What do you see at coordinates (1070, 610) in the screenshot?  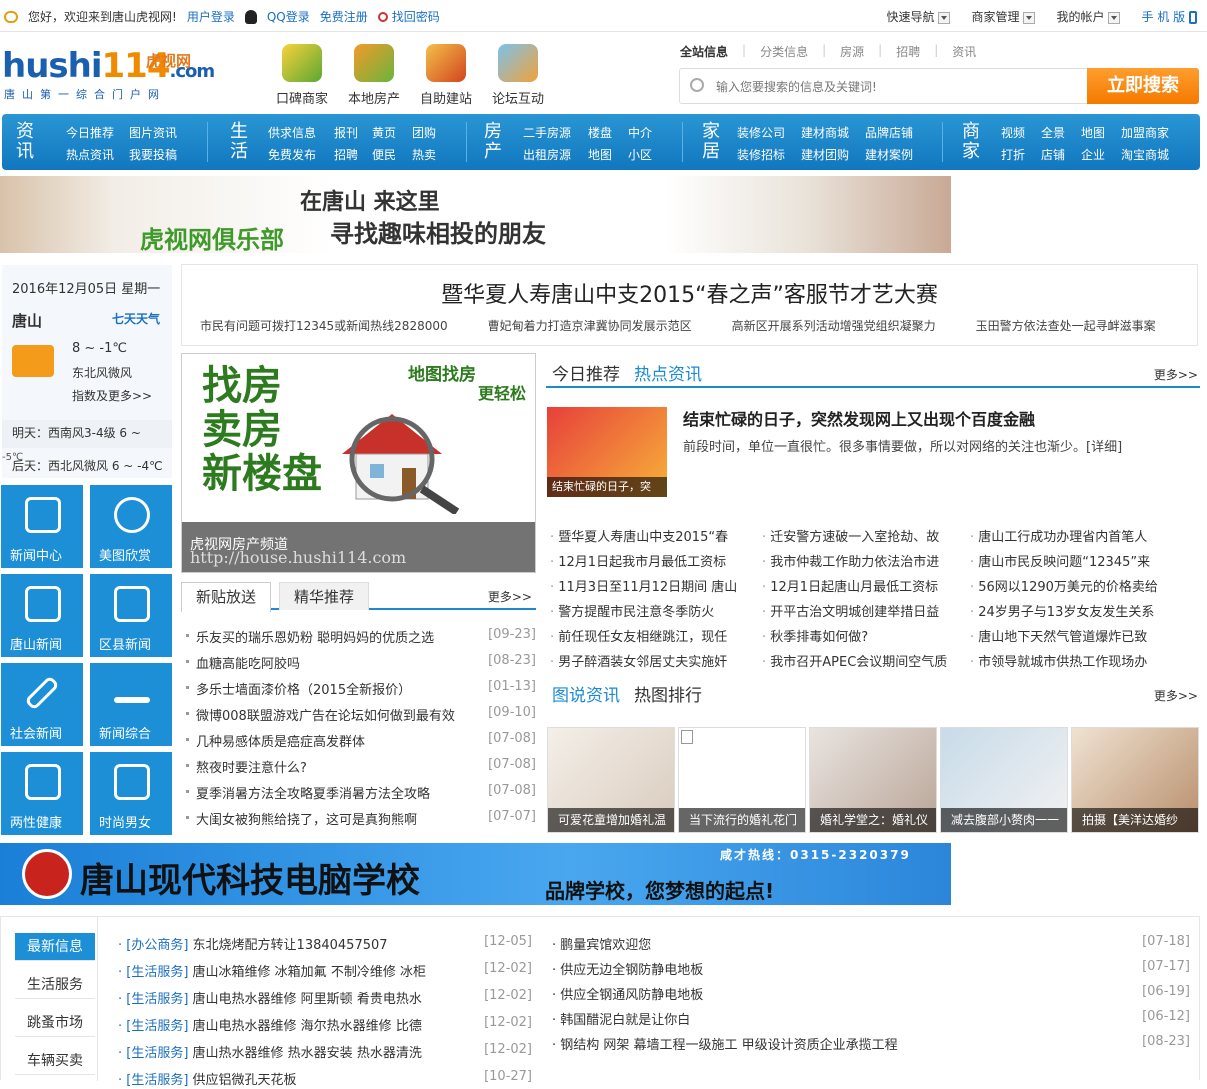 I see `news-grid-link: 24岁男子与13岁女友发生关系` at bounding box center [1070, 610].